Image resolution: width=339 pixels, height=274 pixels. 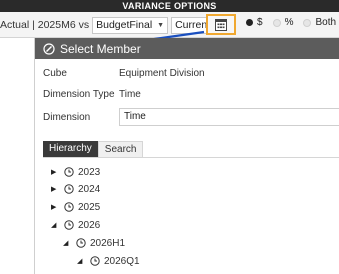 I want to click on member-select-button, so click(x=221, y=24).